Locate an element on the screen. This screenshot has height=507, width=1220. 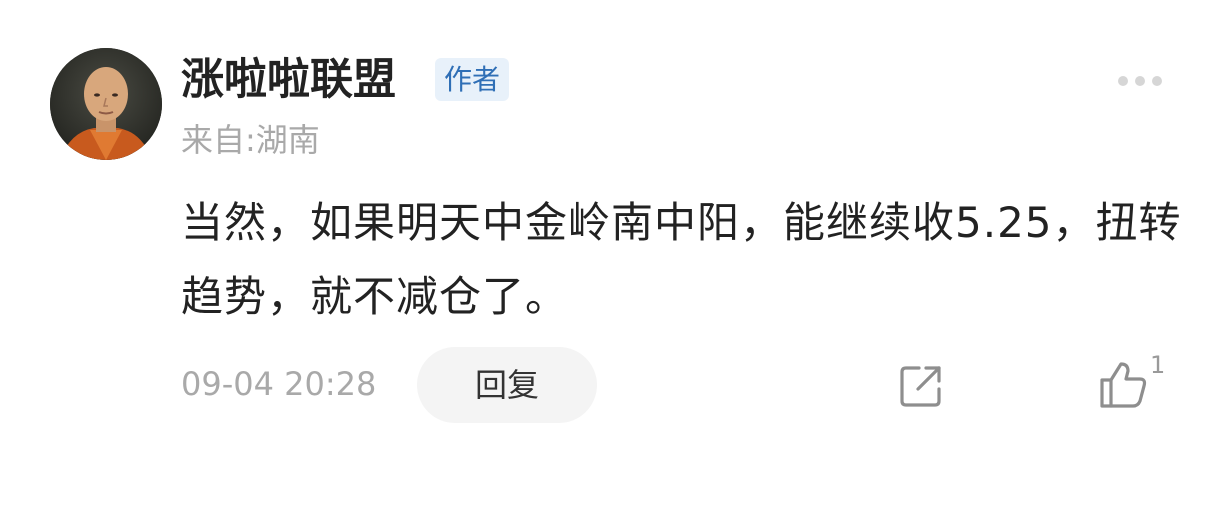
like-count: 1 is located at coordinates (1158, 365).